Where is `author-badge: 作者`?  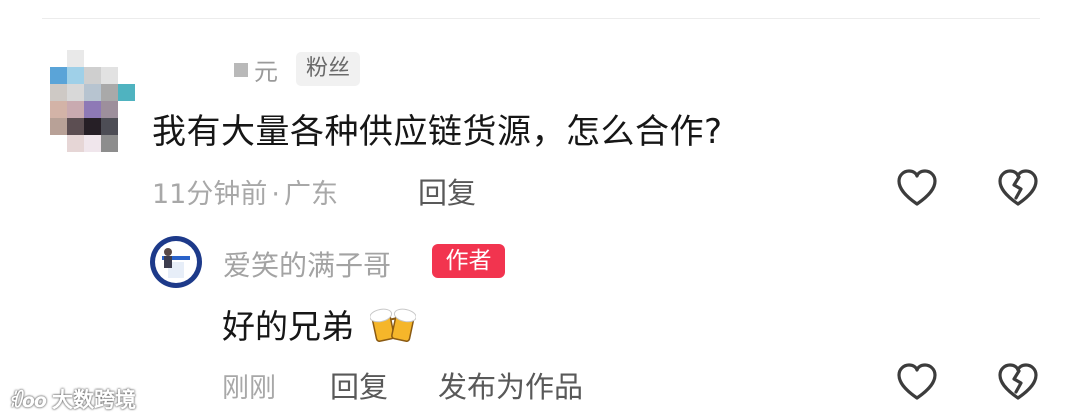 author-badge: 作者 is located at coordinates (468, 261).